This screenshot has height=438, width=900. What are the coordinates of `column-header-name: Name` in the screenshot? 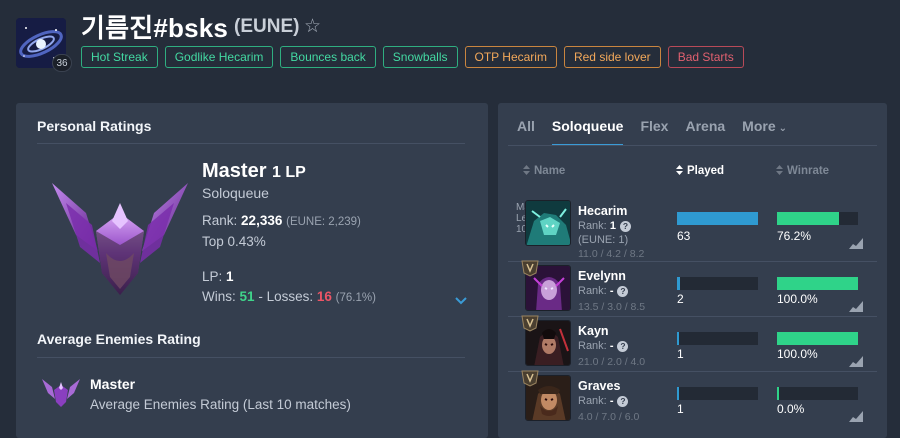 It's located at (544, 171).